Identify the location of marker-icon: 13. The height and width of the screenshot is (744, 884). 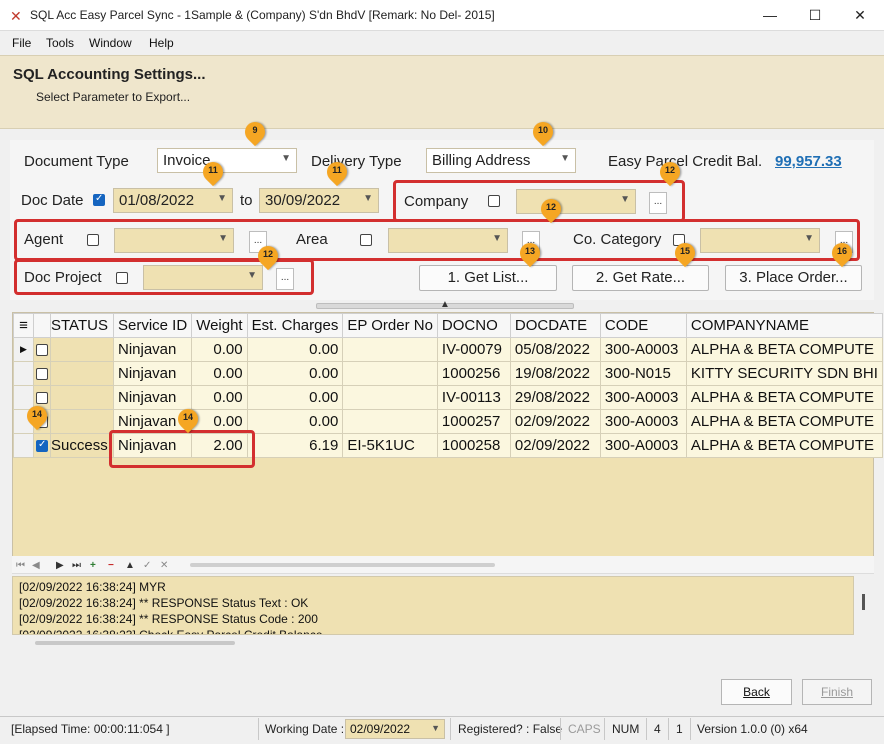
(530, 253).